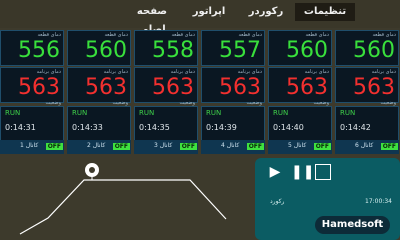 The image size is (400, 240). What do you see at coordinates (96, 145) in the screenshot?
I see `channel-label: 2 کانال` at bounding box center [96, 145].